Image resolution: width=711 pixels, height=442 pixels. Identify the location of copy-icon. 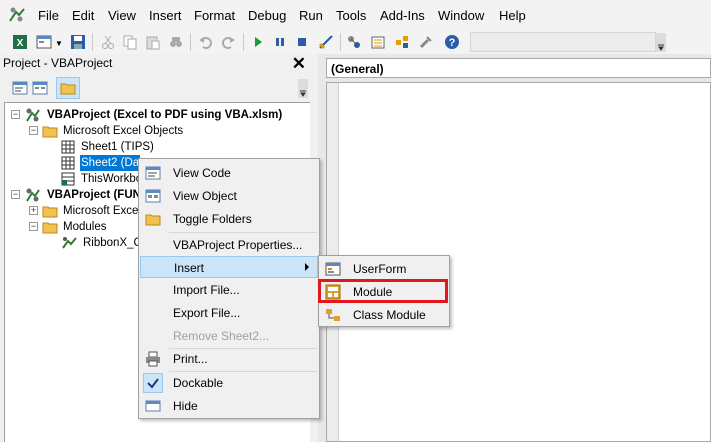
(130, 42).